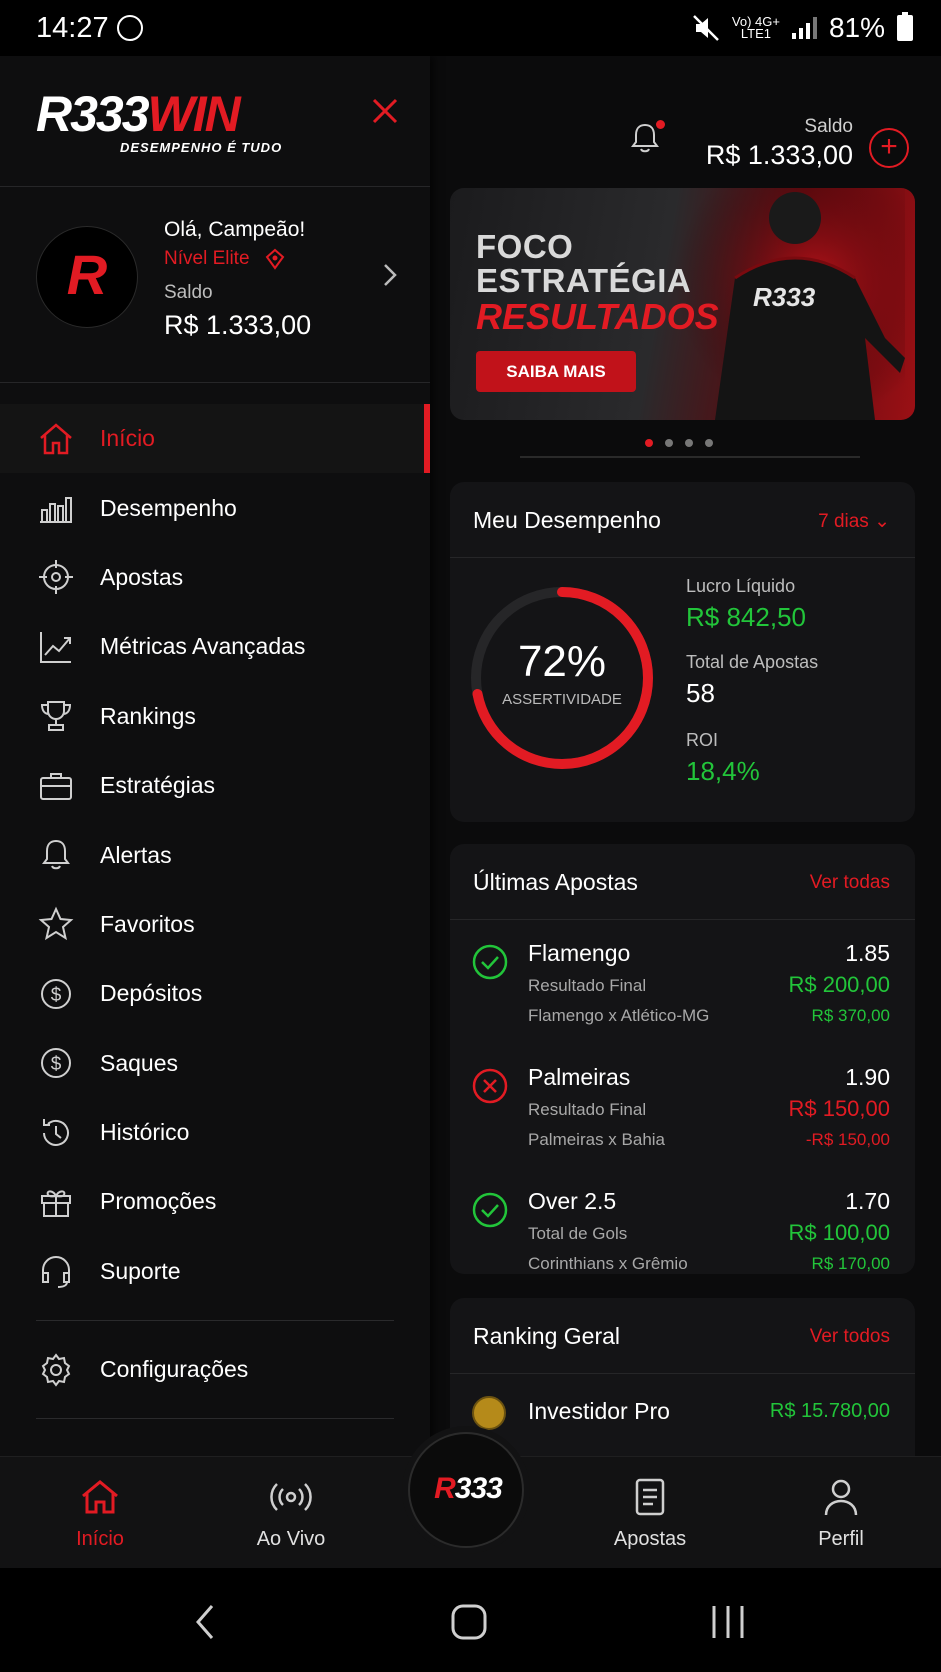 Image resolution: width=941 pixels, height=1672 pixels. Describe the element at coordinates (100, 1497) in the screenshot. I see `home-icon` at that location.